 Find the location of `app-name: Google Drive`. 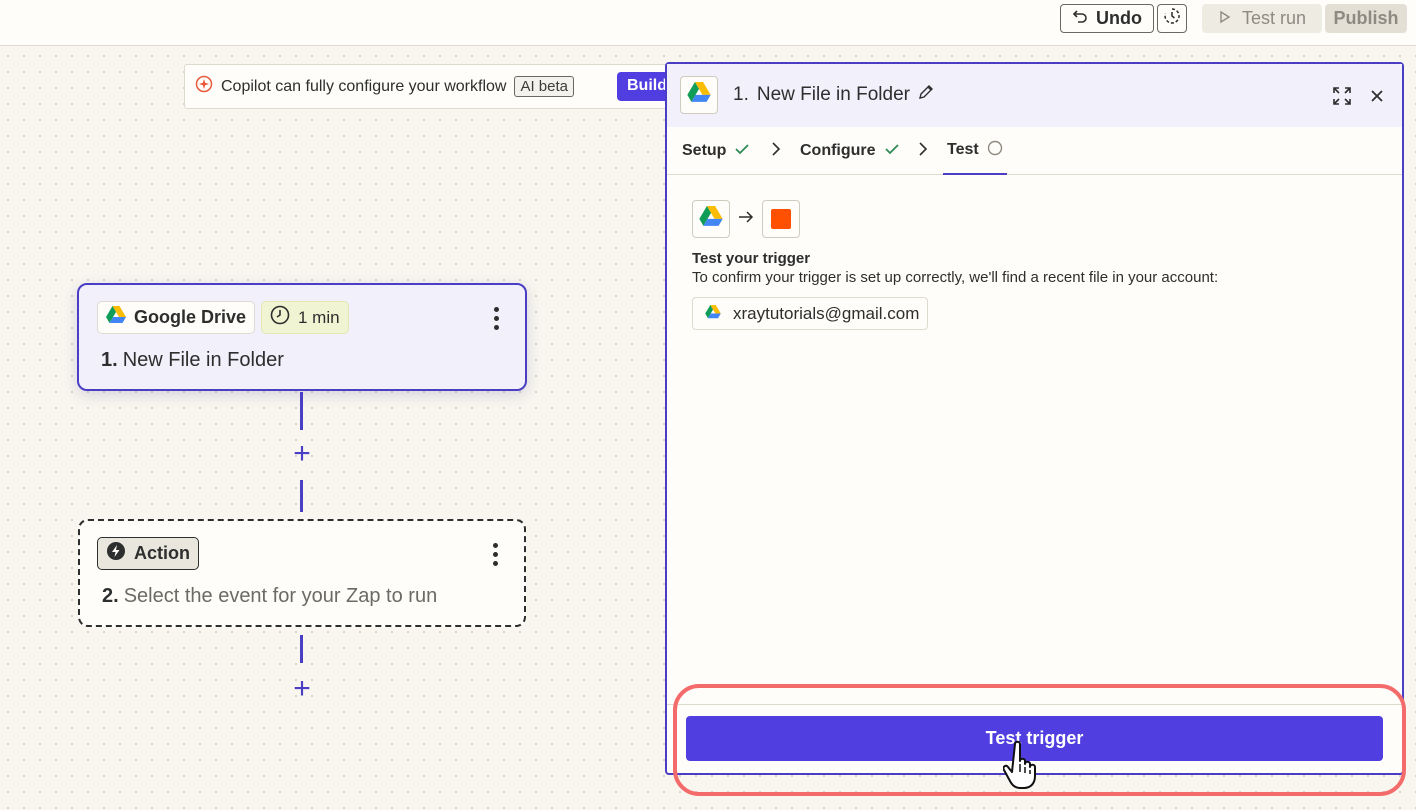

app-name: Google Drive is located at coordinates (190, 317).